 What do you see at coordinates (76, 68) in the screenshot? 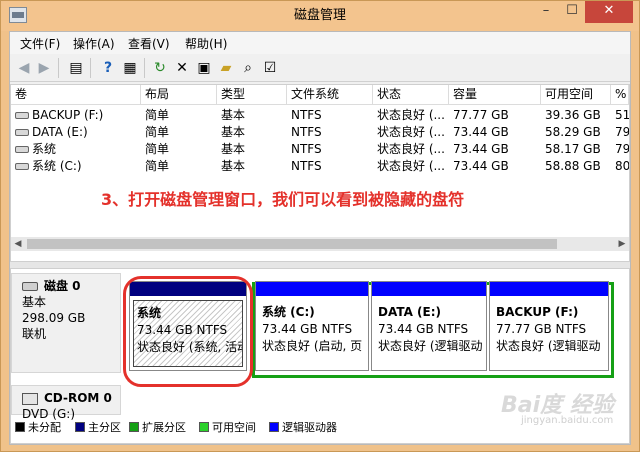
I see `list-view-icon: ▤` at bounding box center [76, 68].